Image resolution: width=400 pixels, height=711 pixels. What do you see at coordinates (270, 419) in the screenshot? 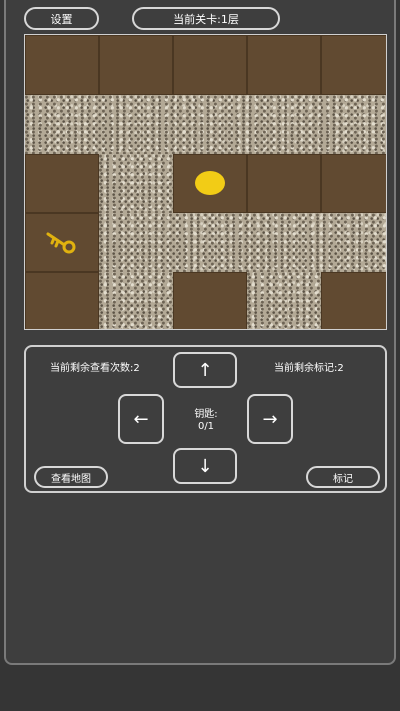
I see `move-right-button: →` at bounding box center [270, 419].